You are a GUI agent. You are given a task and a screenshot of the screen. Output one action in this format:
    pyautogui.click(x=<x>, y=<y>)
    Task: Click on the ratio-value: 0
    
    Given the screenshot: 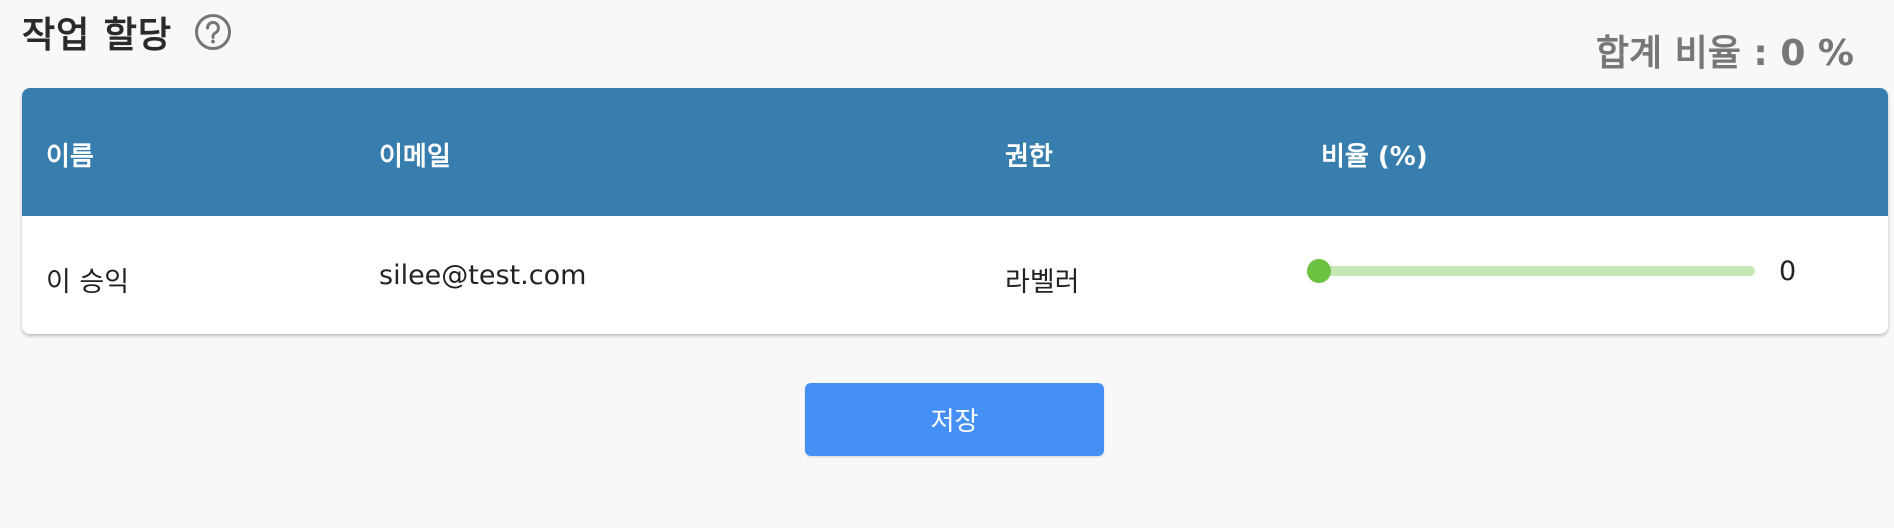 What is the action you would take?
    pyautogui.click(x=1788, y=271)
    